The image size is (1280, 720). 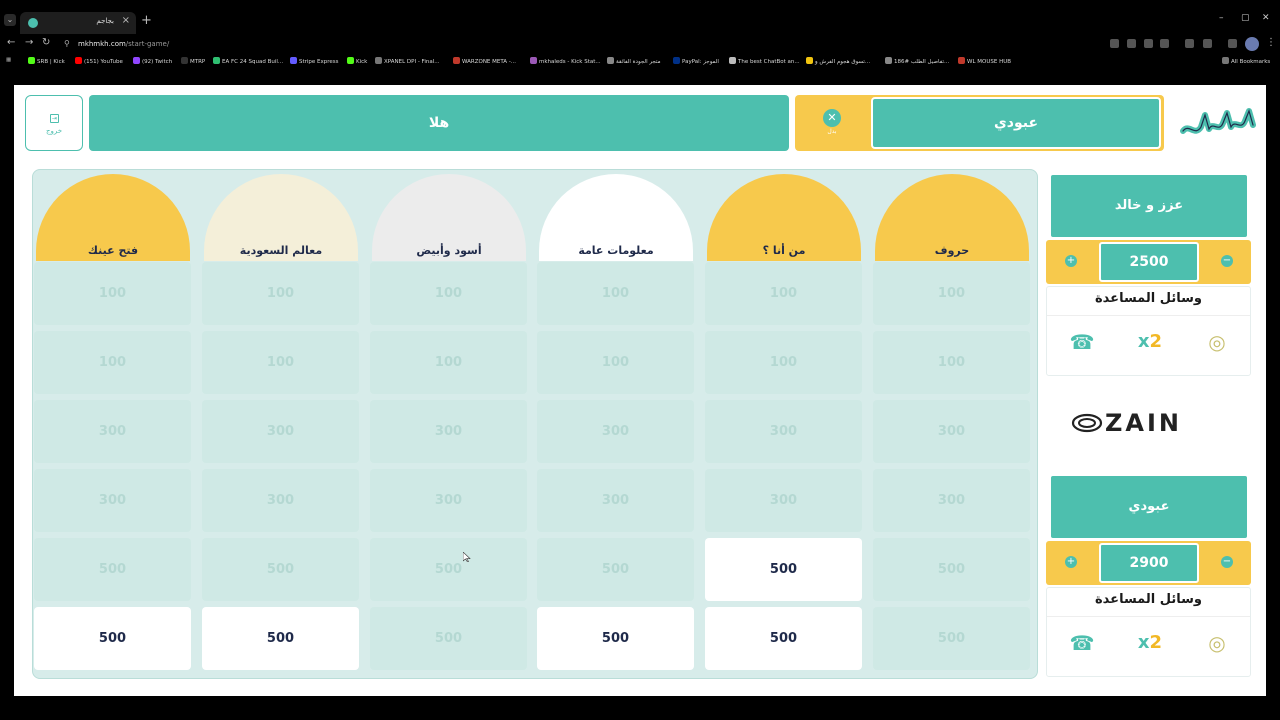 I want to click on window-close-icon: ✕, so click(x=1266, y=18).